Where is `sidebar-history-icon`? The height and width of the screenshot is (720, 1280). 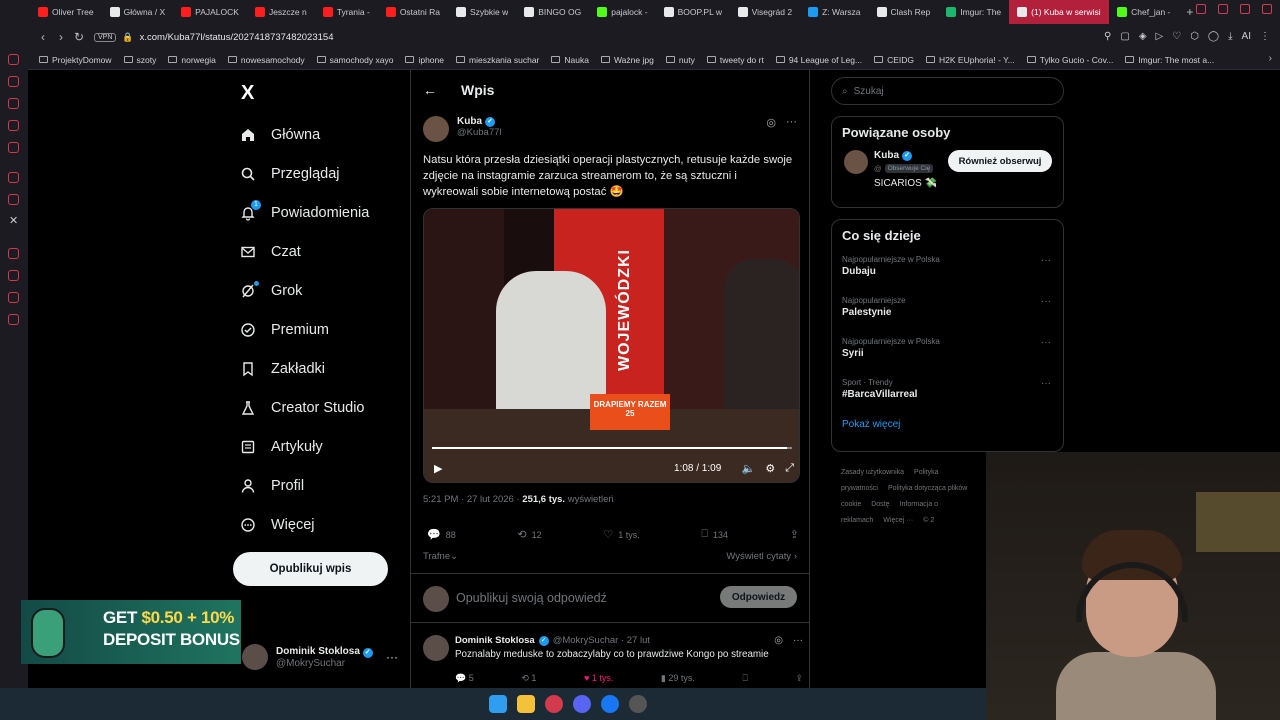 sidebar-history-icon is located at coordinates (13, 275).